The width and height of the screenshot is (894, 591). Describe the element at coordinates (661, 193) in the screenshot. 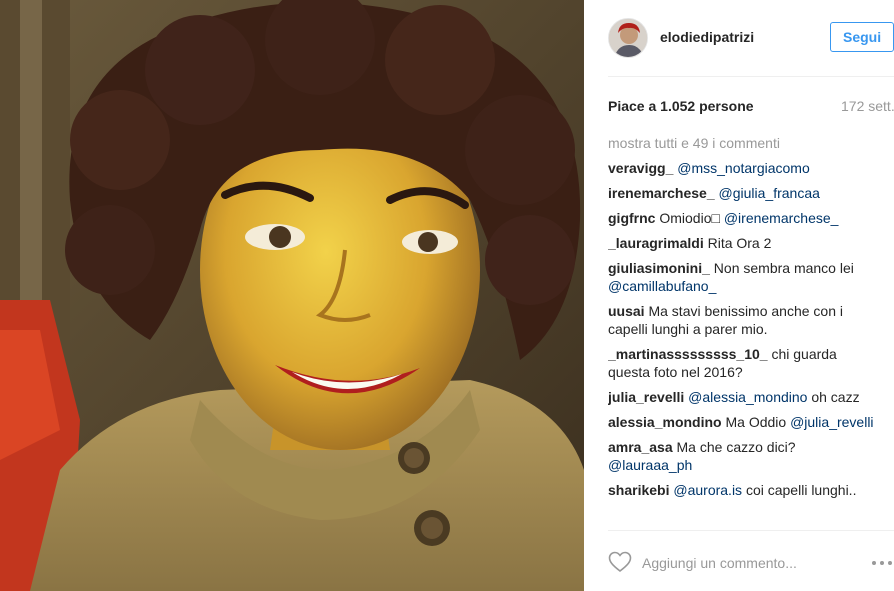

I see `comment-username: irenemarchese_` at that location.